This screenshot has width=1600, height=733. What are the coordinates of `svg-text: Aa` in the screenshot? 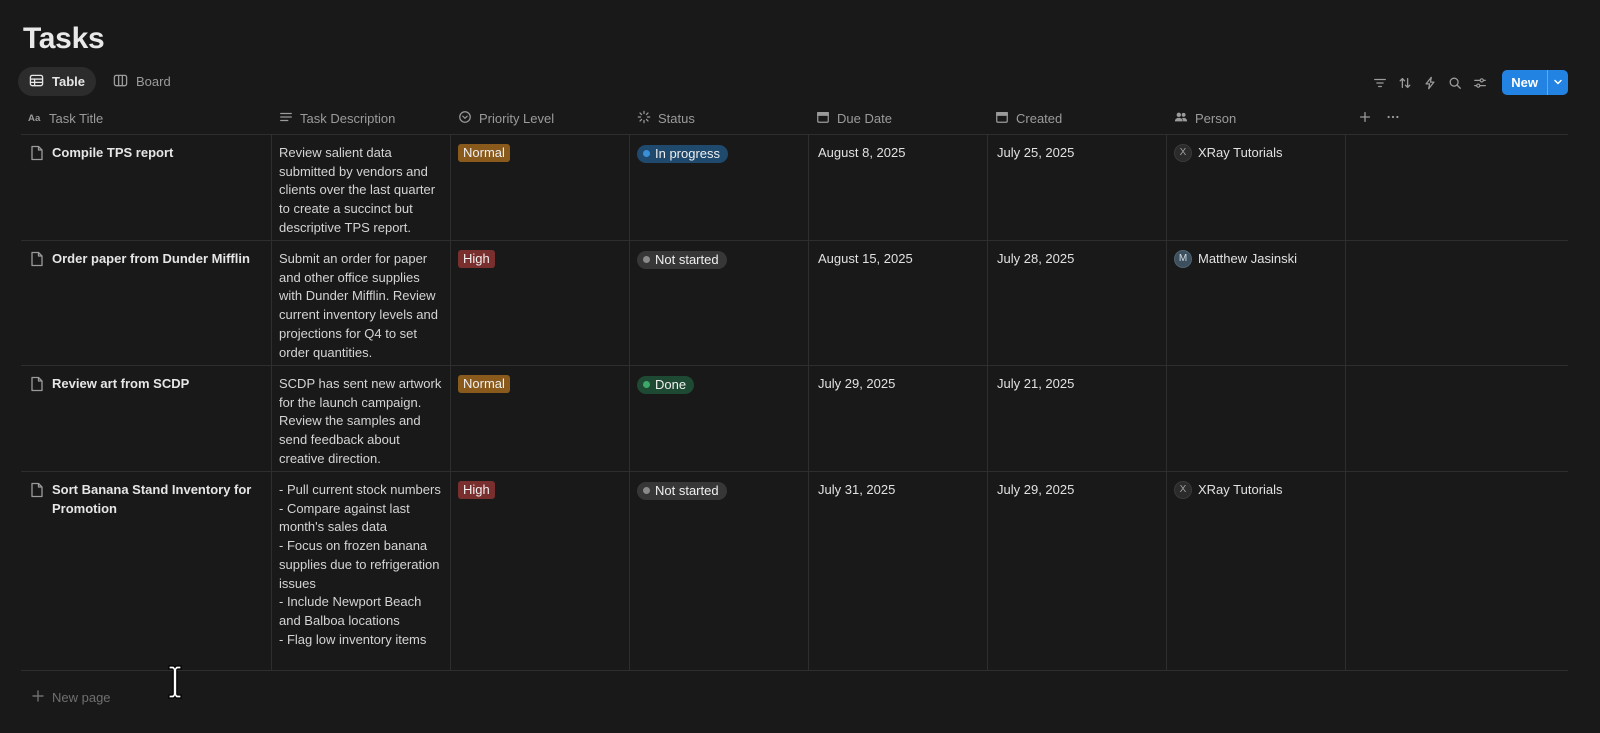 It's located at (34, 118).